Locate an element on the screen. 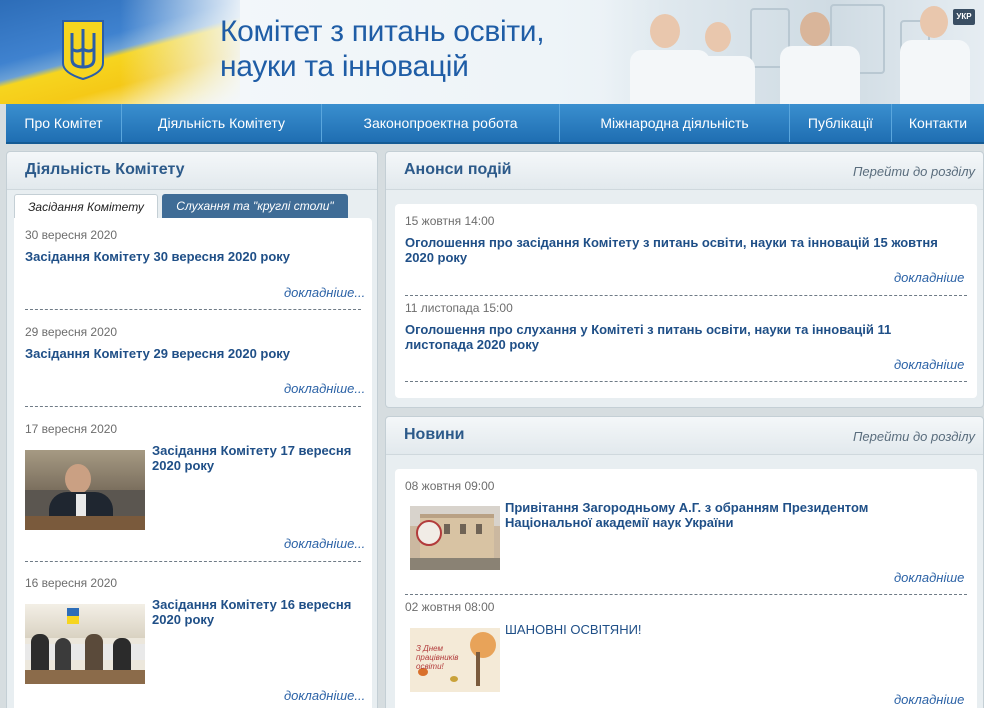 Image resolution: width=984 pixels, height=708 pixels. item-title-link: ШАНОВНІ ОСВІТЯНИ! is located at coordinates (705, 629).